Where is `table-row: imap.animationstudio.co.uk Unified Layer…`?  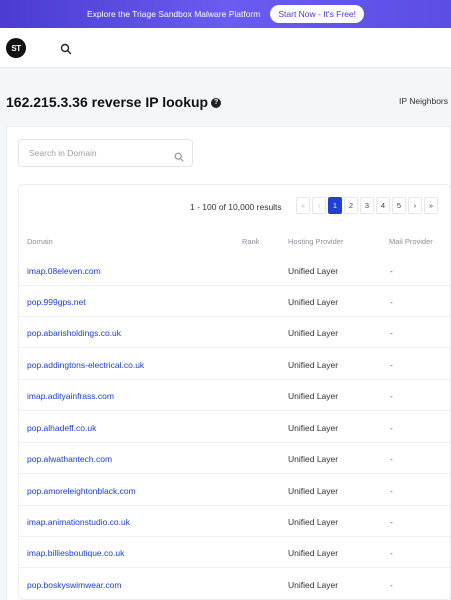 table-row: imap.animationstudio.co.uk Unified Layer… is located at coordinates (234, 521).